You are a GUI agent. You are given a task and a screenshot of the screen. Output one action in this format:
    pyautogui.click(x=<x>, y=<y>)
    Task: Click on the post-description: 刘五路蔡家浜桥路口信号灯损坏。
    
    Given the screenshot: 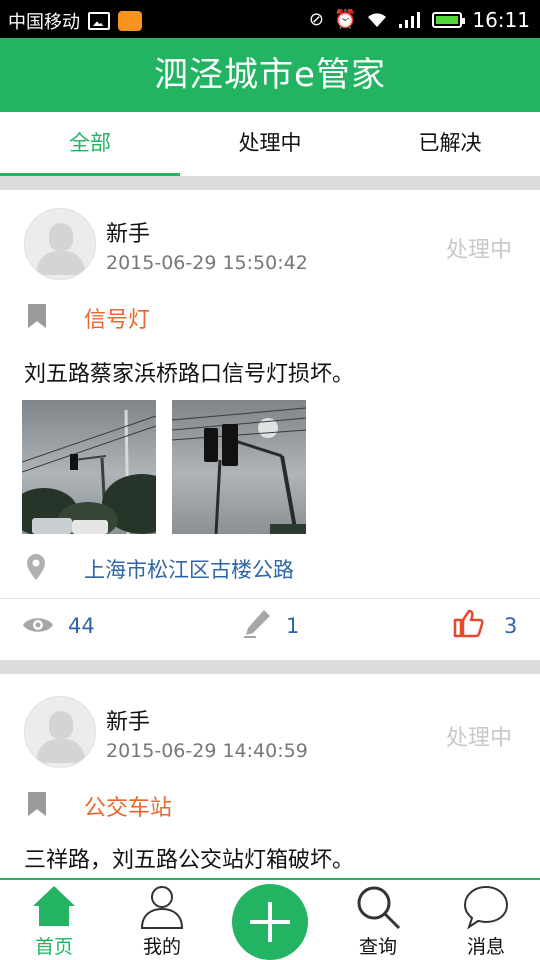 What is the action you would take?
    pyautogui.click(x=189, y=374)
    